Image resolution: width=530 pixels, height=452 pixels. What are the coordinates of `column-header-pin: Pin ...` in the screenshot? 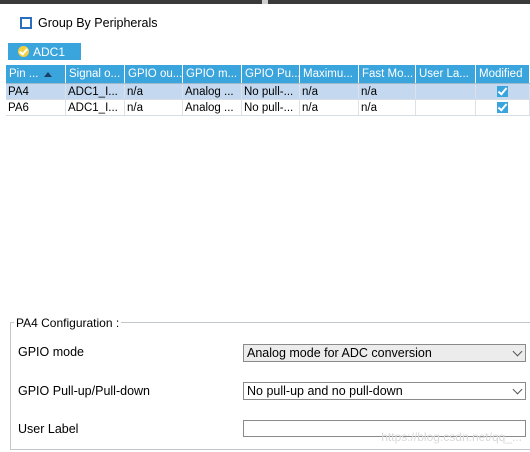 It's located at (36, 74).